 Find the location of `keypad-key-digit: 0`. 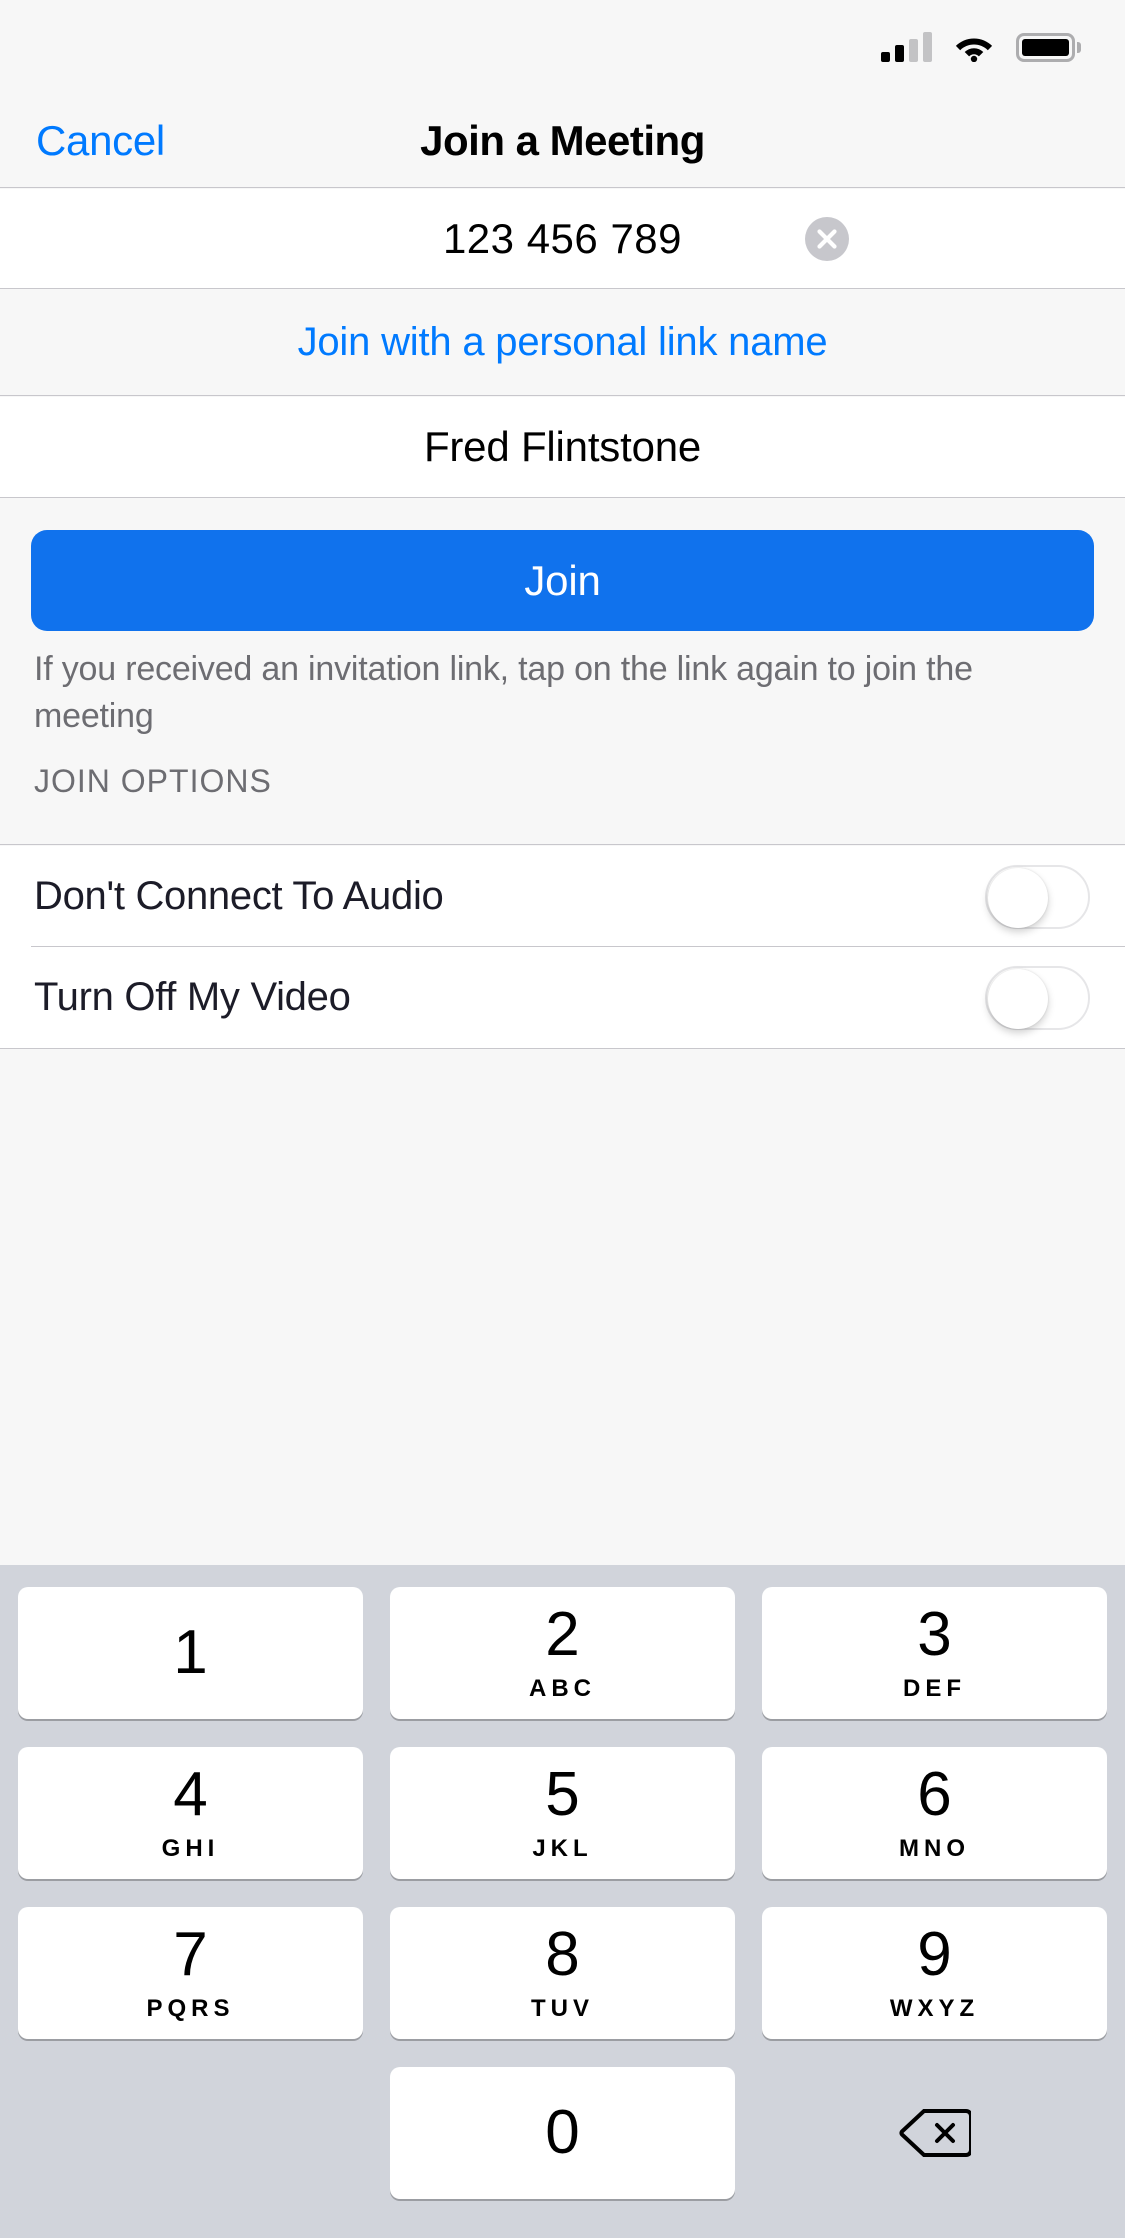

keypad-key-digit: 0 is located at coordinates (562, 2132).